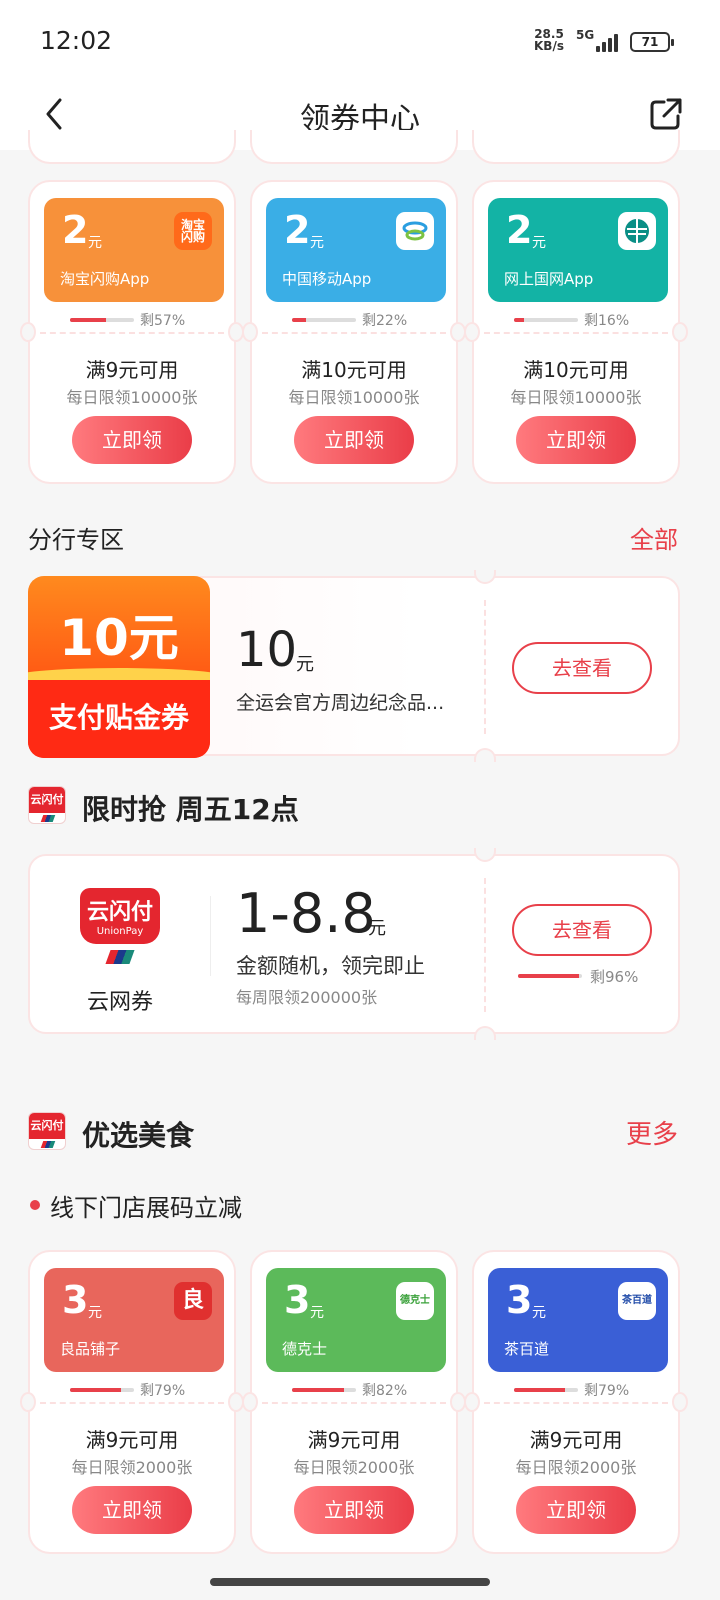 The image size is (720, 1600). I want to click on coupon-banner: 2 元 中国移动App, so click(356, 250).